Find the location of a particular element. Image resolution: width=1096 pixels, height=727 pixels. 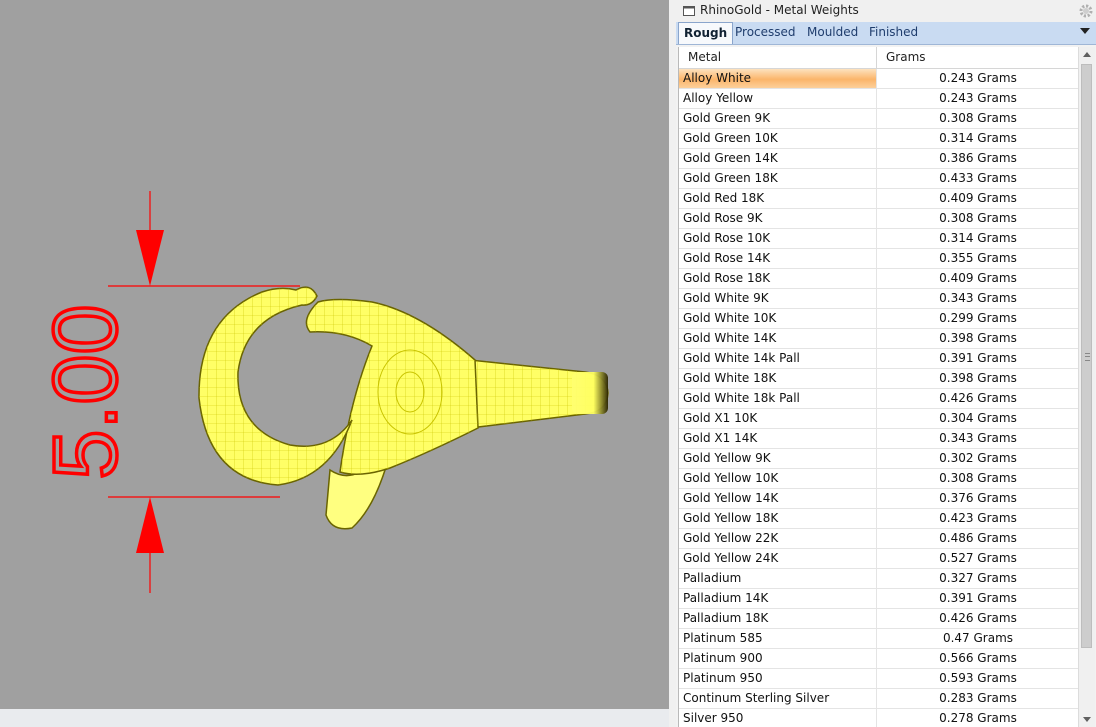

table-row: Palladium 18K 0.426 Grams is located at coordinates (879, 619).